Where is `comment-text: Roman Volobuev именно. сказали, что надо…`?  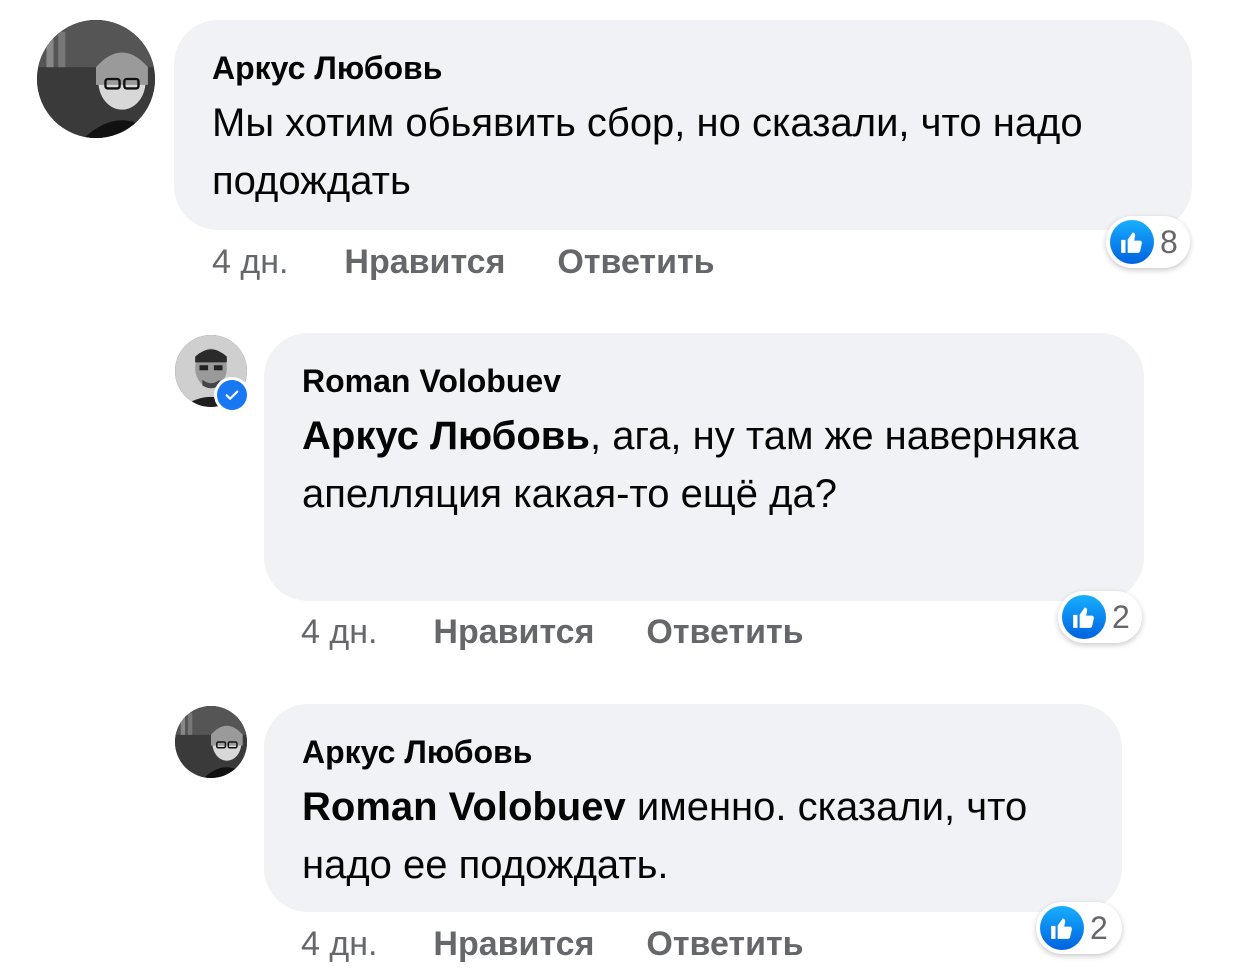
comment-text: Roman Volobuev именно. сказали, что надо… is located at coordinates (694, 836).